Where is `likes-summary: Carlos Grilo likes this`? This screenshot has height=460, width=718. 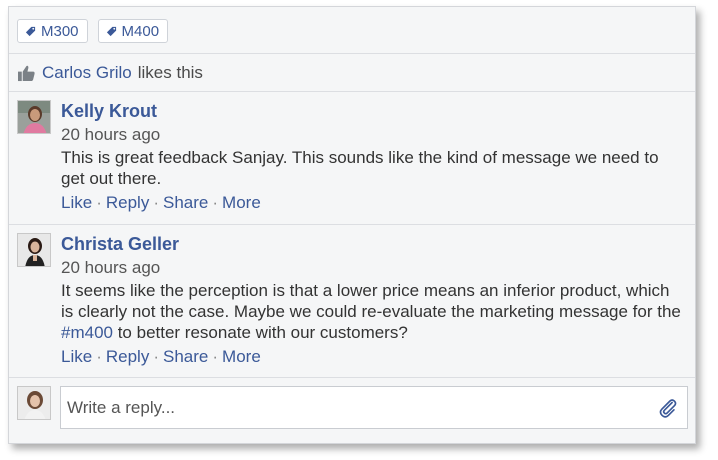
likes-summary: Carlos Grilo likes this is located at coordinates (110, 73).